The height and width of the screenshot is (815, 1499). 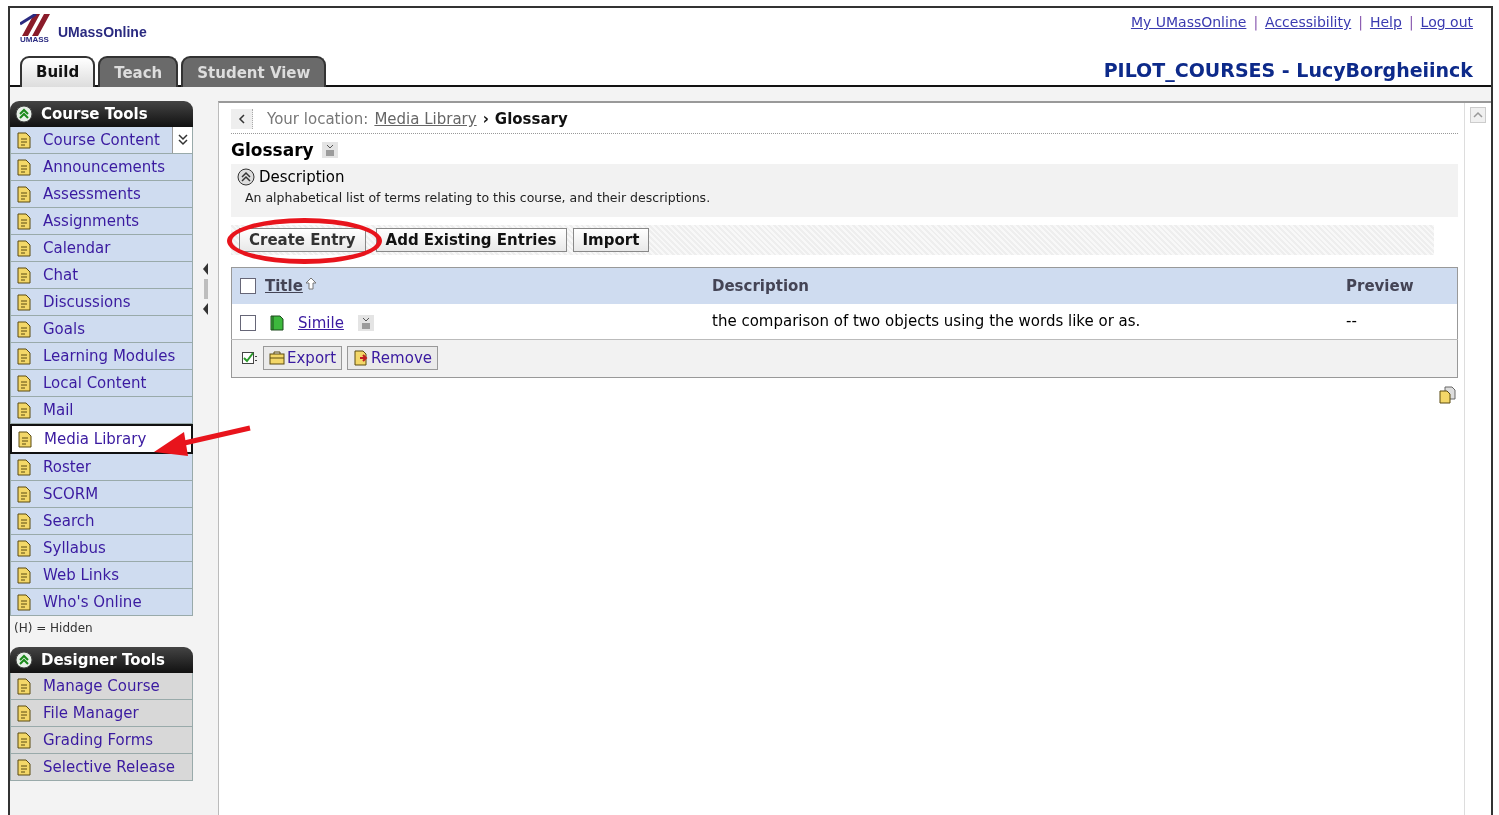 I want to click on breadcrumb-label: Your location:, so click(x=318, y=119).